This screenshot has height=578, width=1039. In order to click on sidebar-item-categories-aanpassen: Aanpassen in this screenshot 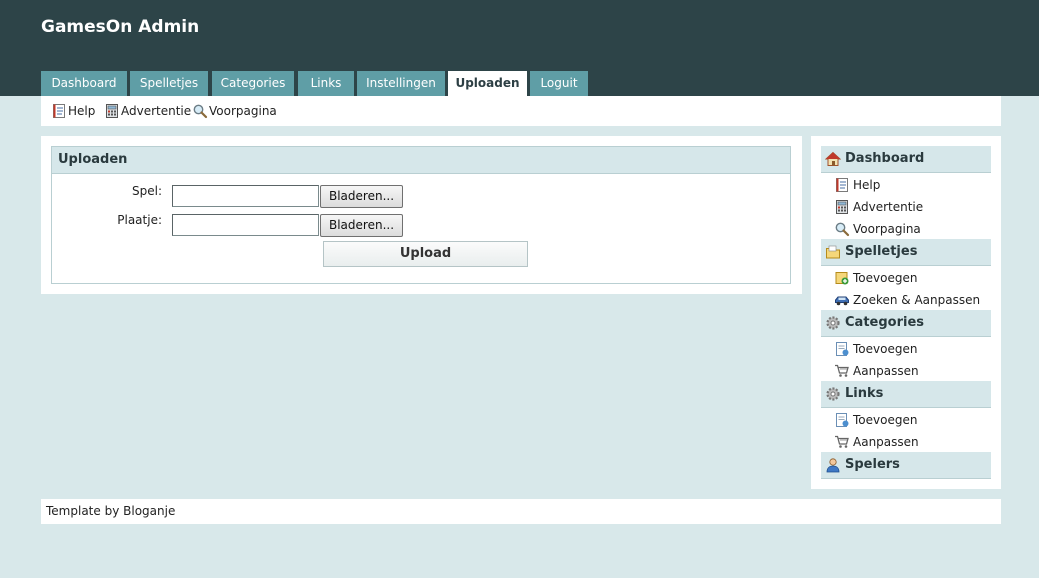, I will do `click(912, 371)`.